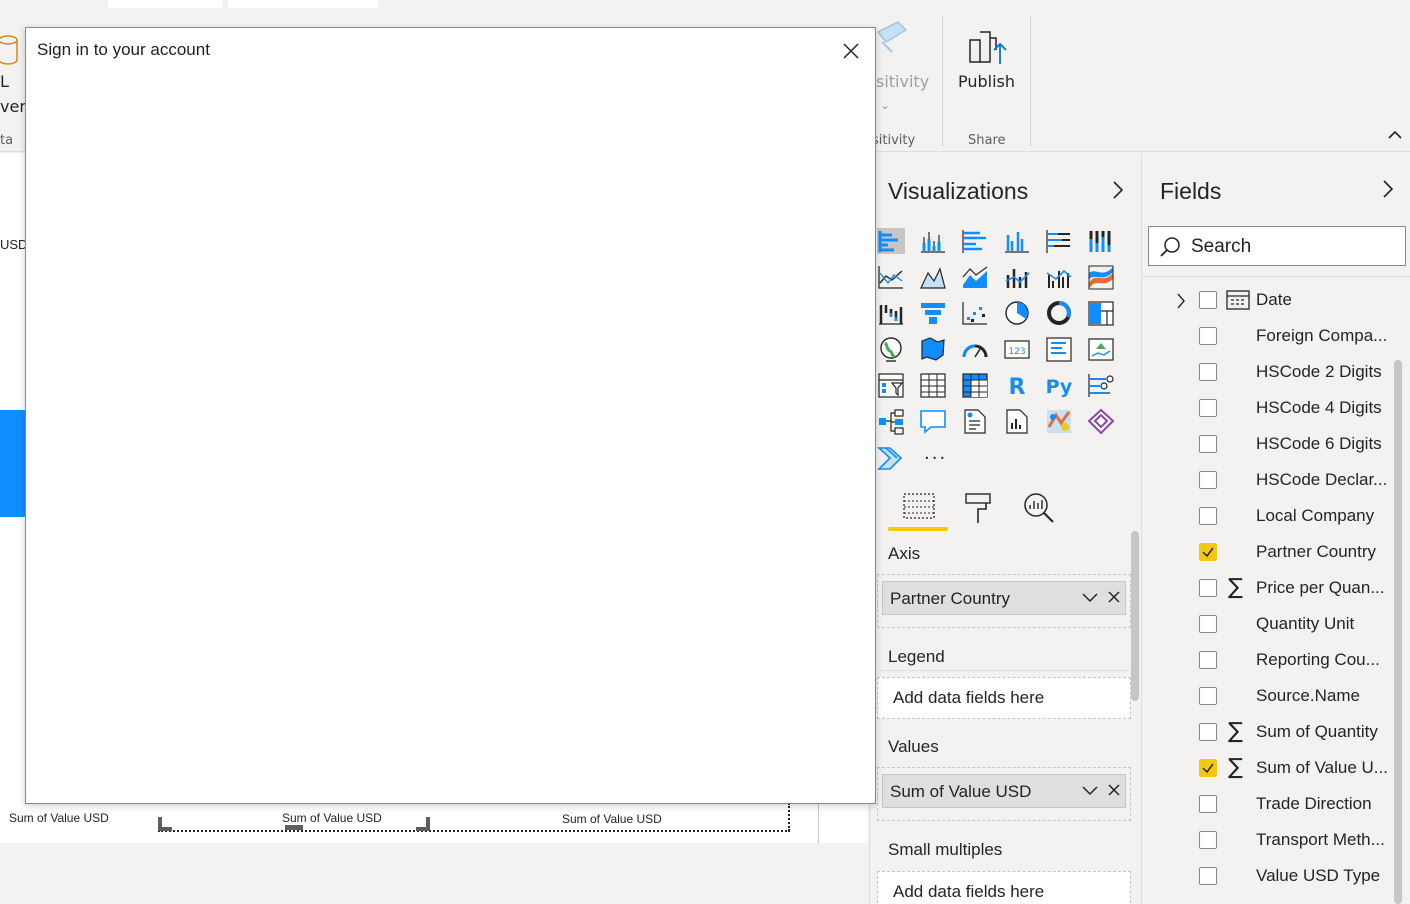 This screenshot has height=904, width=1410. I want to click on close-icon, so click(851, 51).